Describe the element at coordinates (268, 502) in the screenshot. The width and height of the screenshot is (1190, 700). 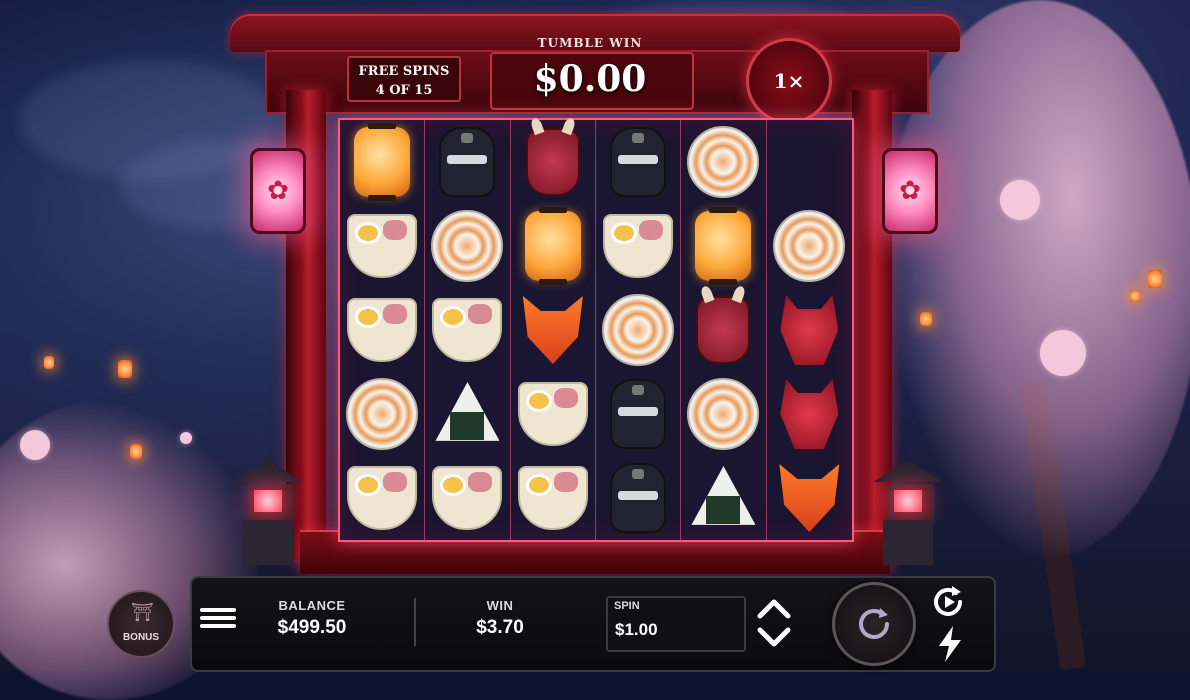
I see `stone-lantern-left` at that location.